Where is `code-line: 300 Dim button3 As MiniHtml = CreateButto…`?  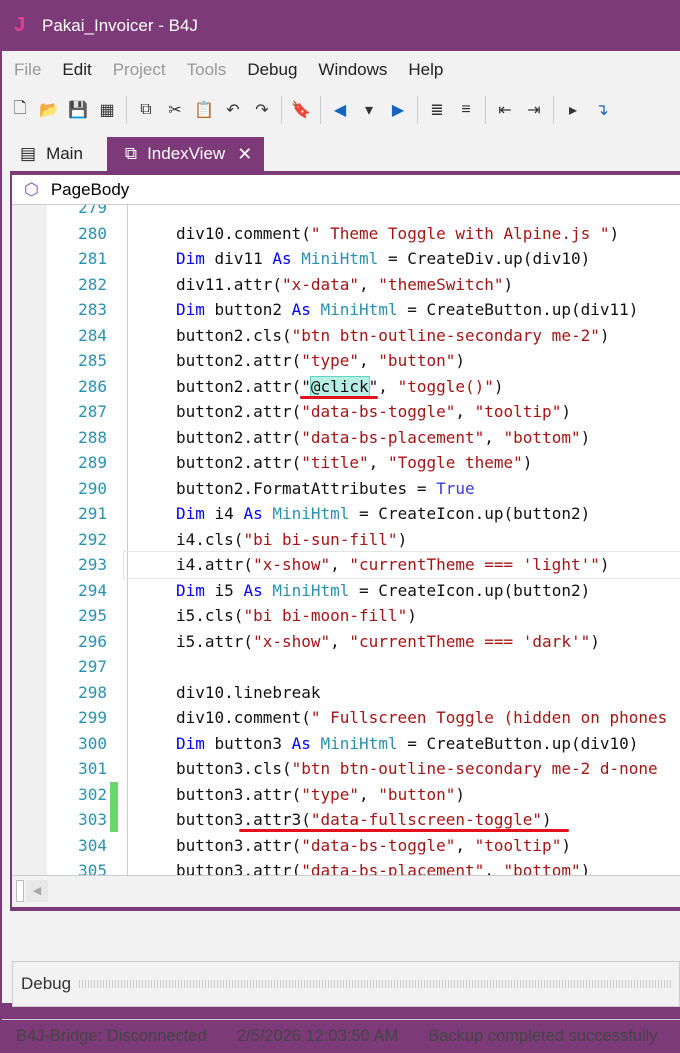
code-line: 300 Dim button3 As MiniHtml = CreateButto… is located at coordinates (346, 744).